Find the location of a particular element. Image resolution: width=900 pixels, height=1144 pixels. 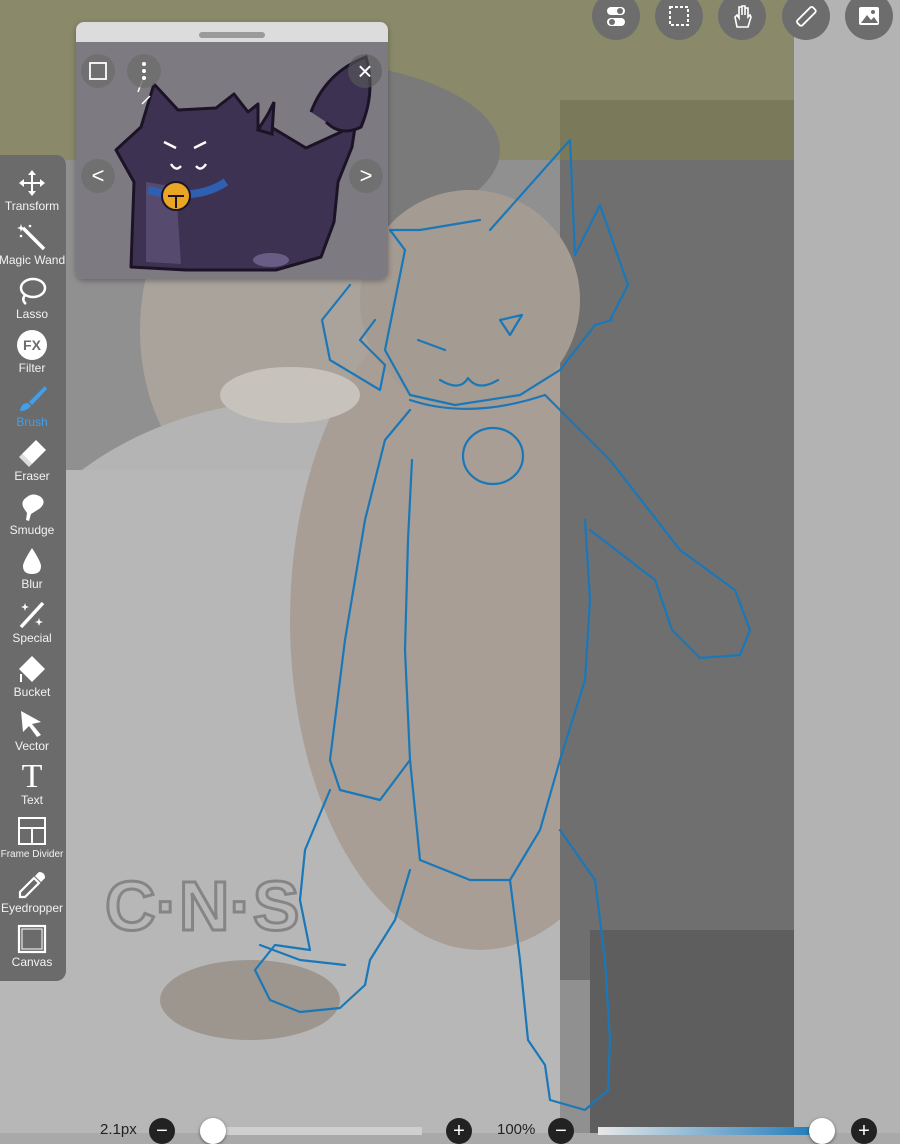

brush-icon is located at coordinates (32, 399).